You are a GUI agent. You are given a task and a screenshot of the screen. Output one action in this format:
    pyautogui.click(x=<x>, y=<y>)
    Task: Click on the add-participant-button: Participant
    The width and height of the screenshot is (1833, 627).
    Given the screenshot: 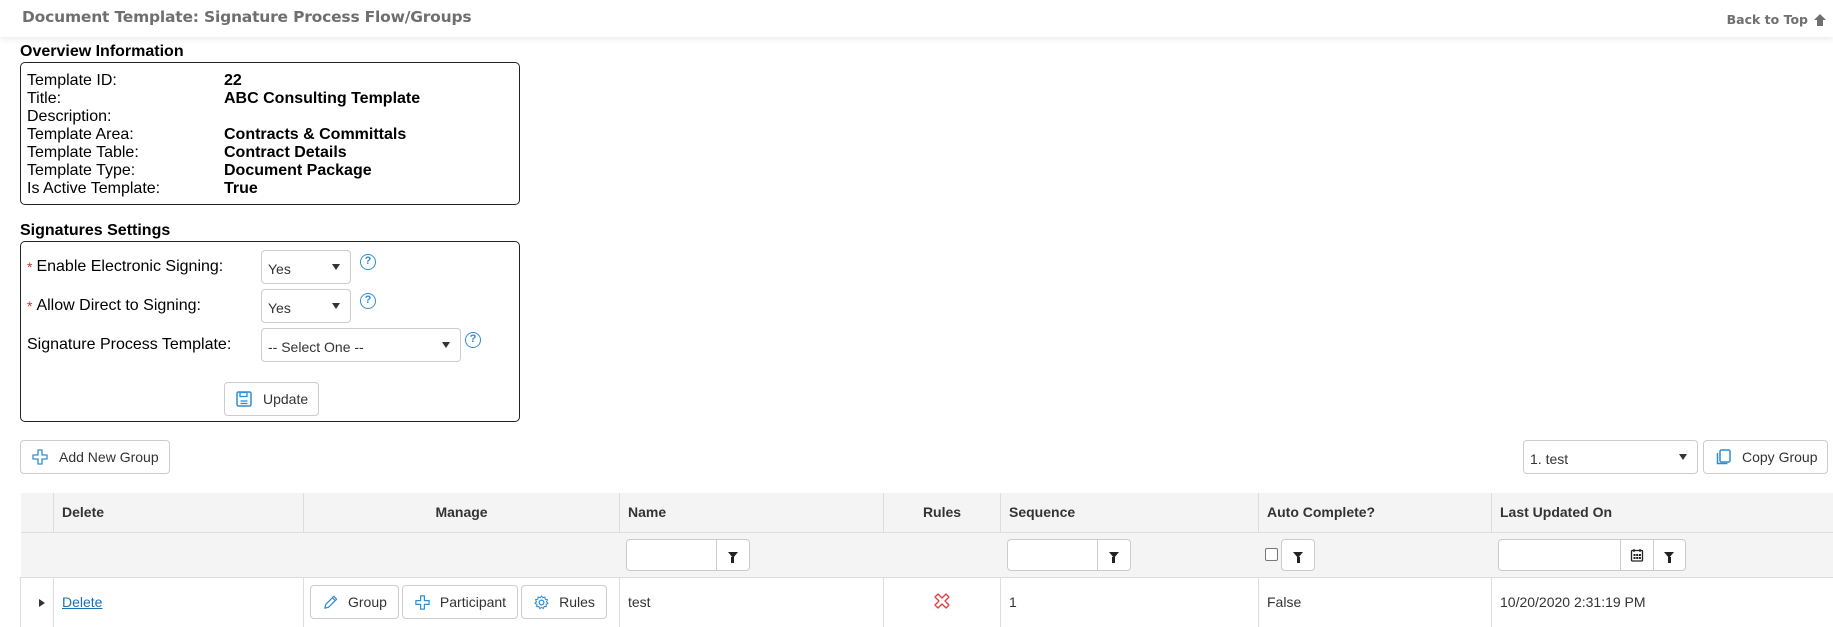 What is the action you would take?
    pyautogui.click(x=460, y=602)
    